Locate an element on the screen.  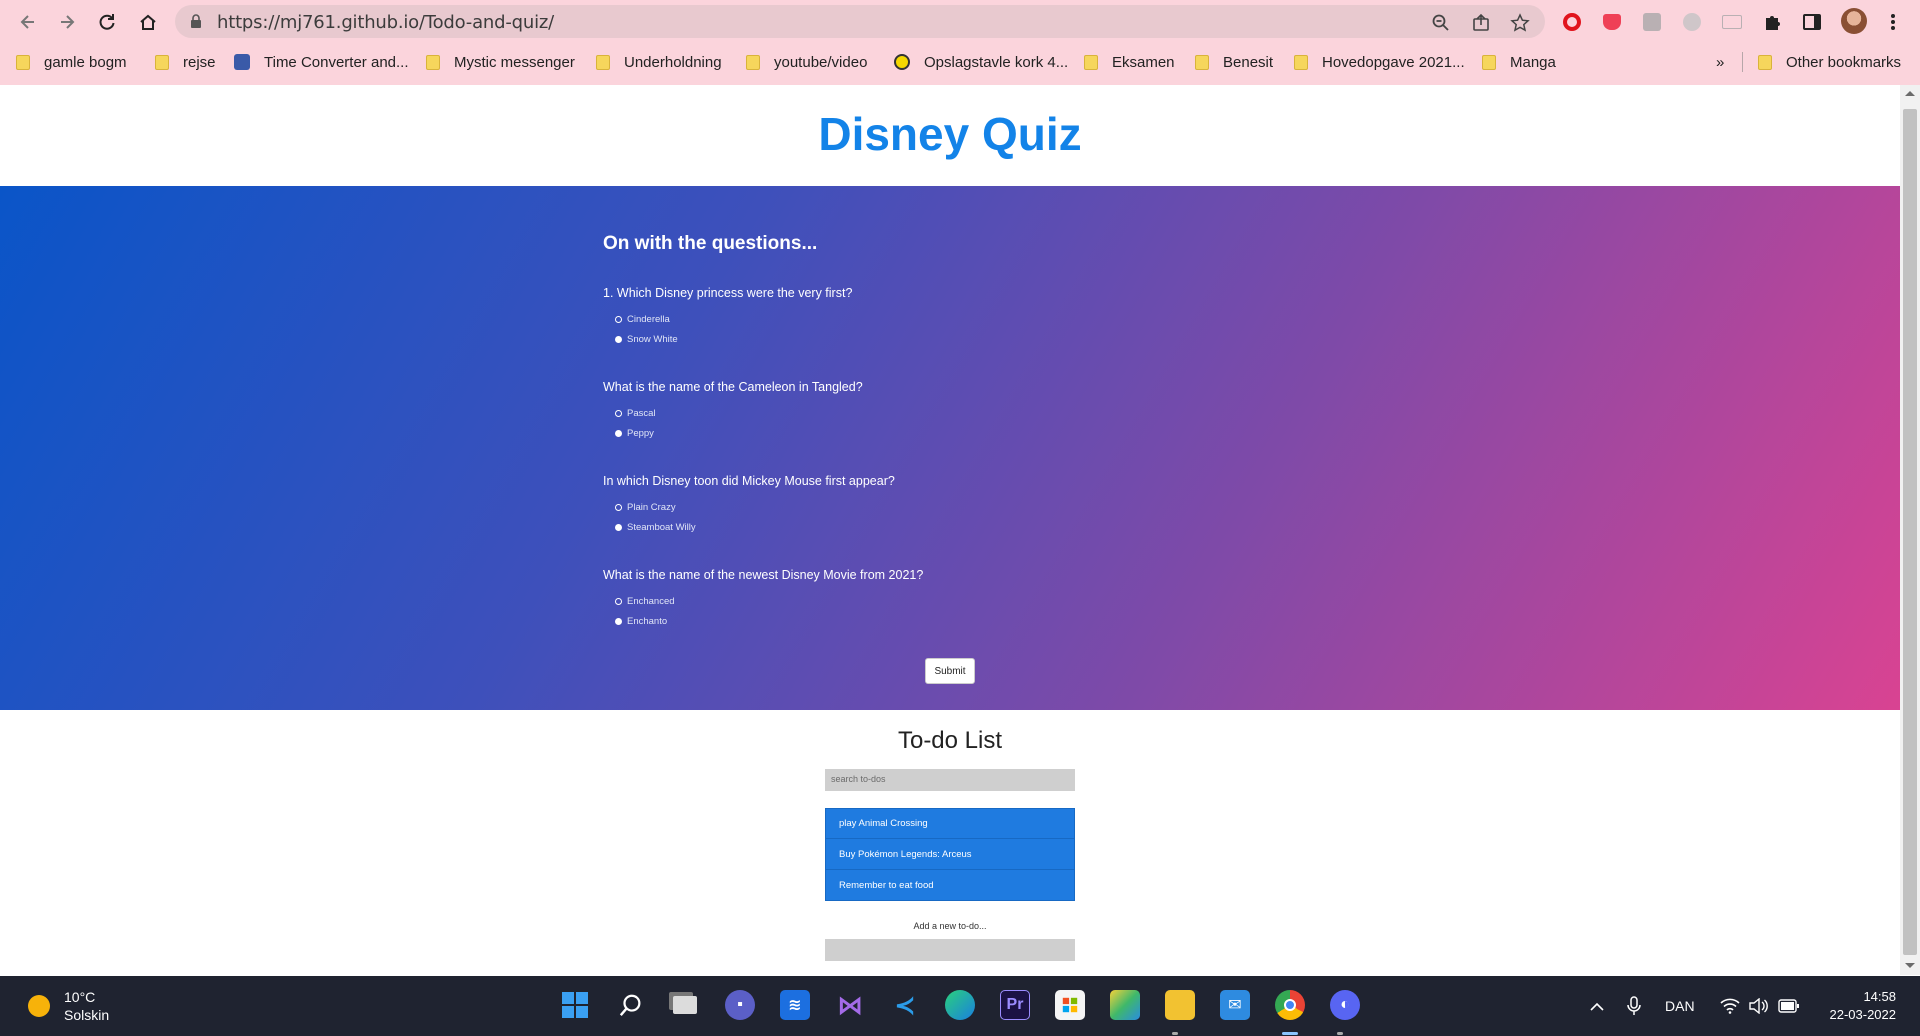
profile-avatar is located at coordinates (1854, 21).